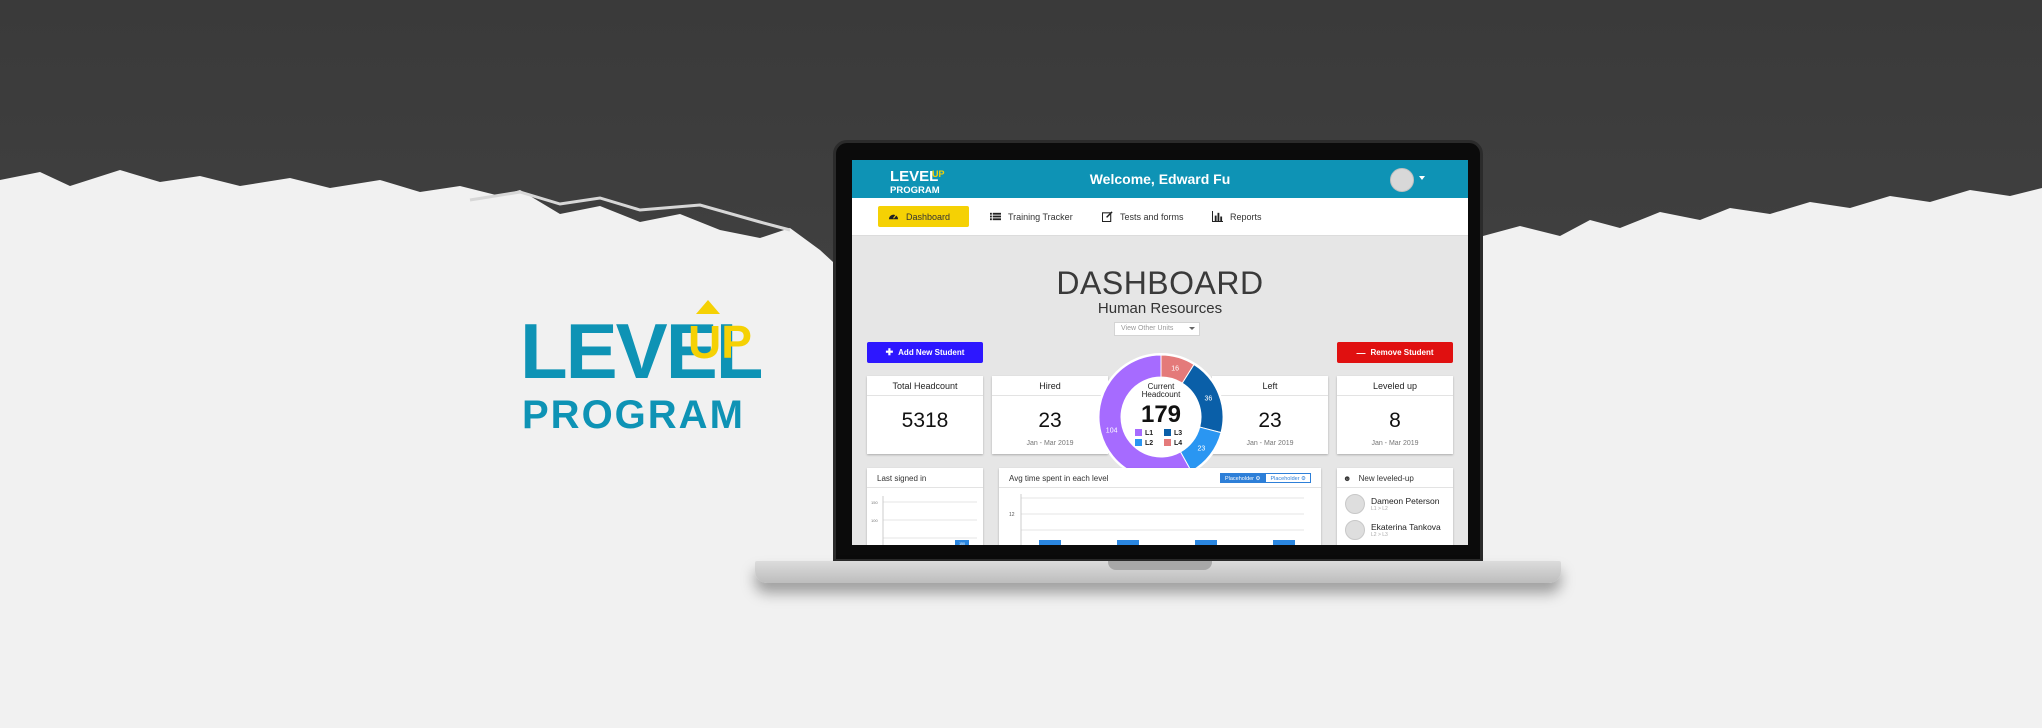  Describe the element at coordinates (1167, 442) in the screenshot. I see `legend-swatch-l4` at that location.